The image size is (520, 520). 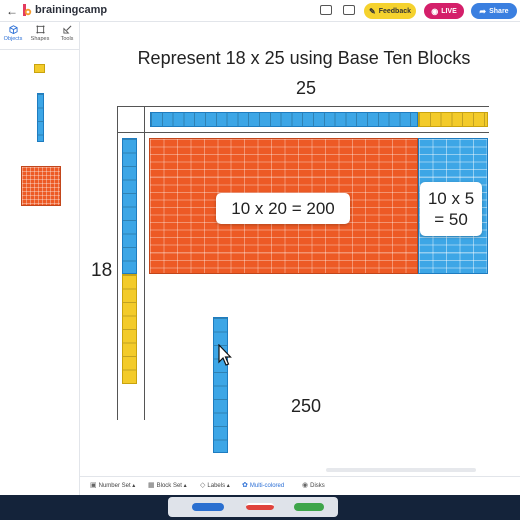 I want to click on top-ones-cubes, so click(x=453, y=119).